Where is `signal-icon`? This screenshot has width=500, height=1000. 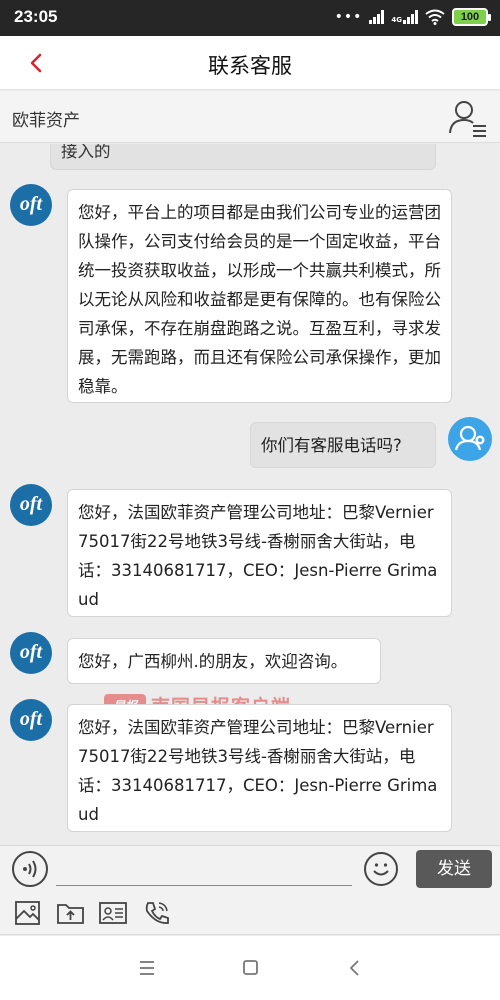 signal-icon is located at coordinates (377, 17).